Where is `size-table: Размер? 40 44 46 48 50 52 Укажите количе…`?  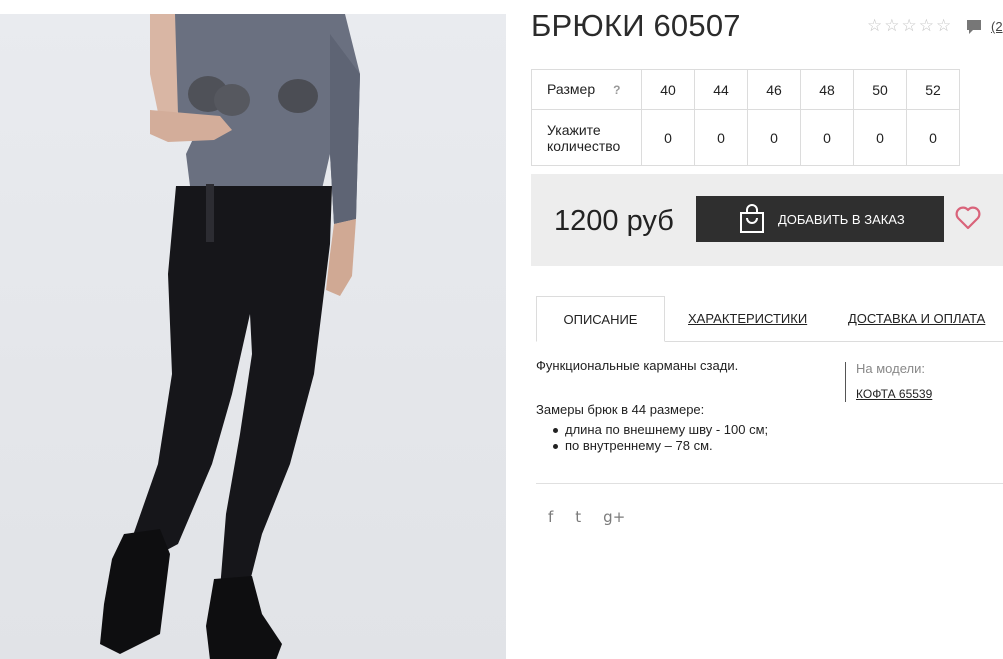
size-table: Размер? 40 44 46 48 50 52 Укажите количе… is located at coordinates (745, 117).